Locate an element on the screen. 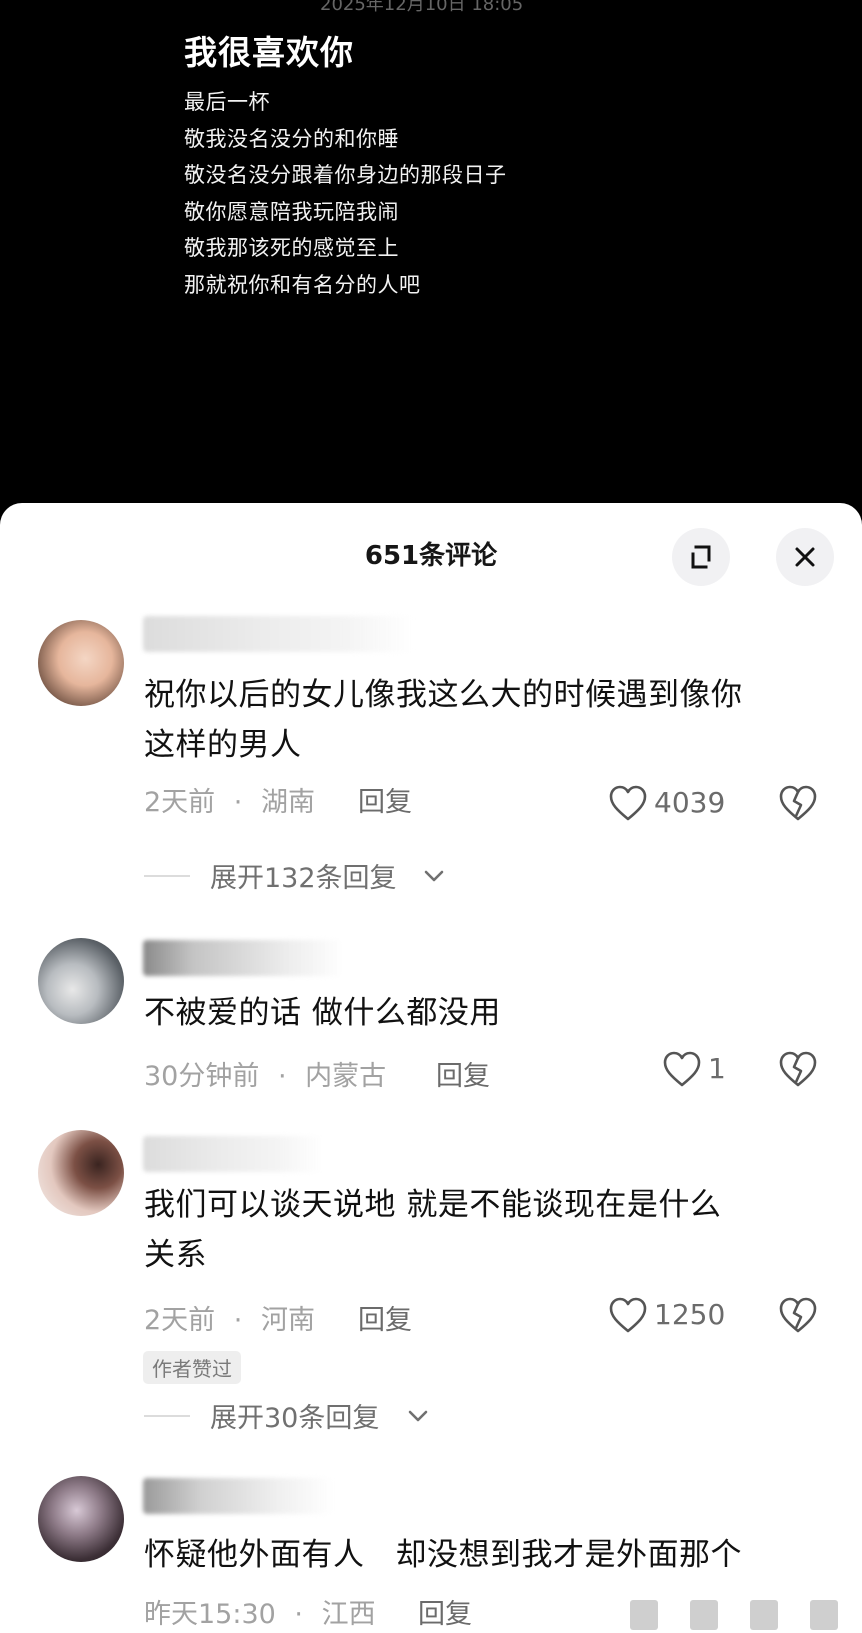 The height and width of the screenshot is (1633, 862). post-date: 2025年12月10日 18:05 is located at coordinates (422, 7).